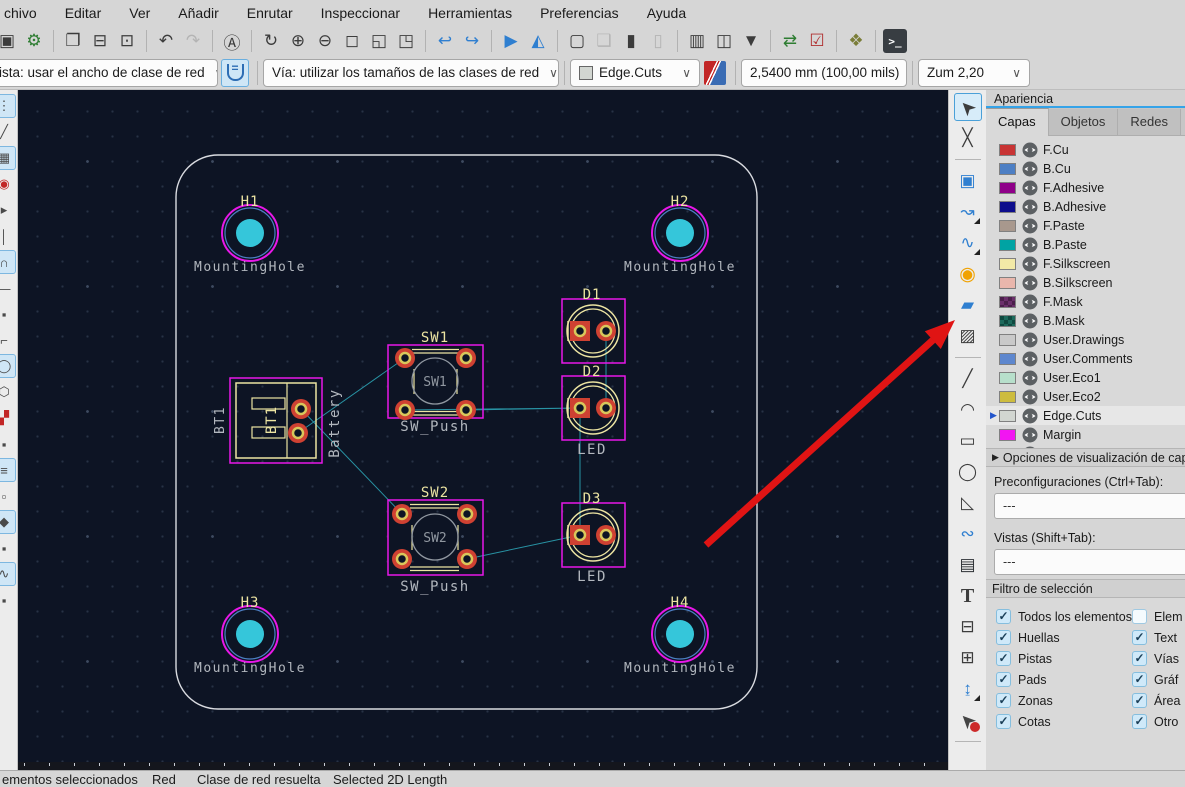  I want to click on footprint-H2: H2 MountingHole, so click(680, 234).